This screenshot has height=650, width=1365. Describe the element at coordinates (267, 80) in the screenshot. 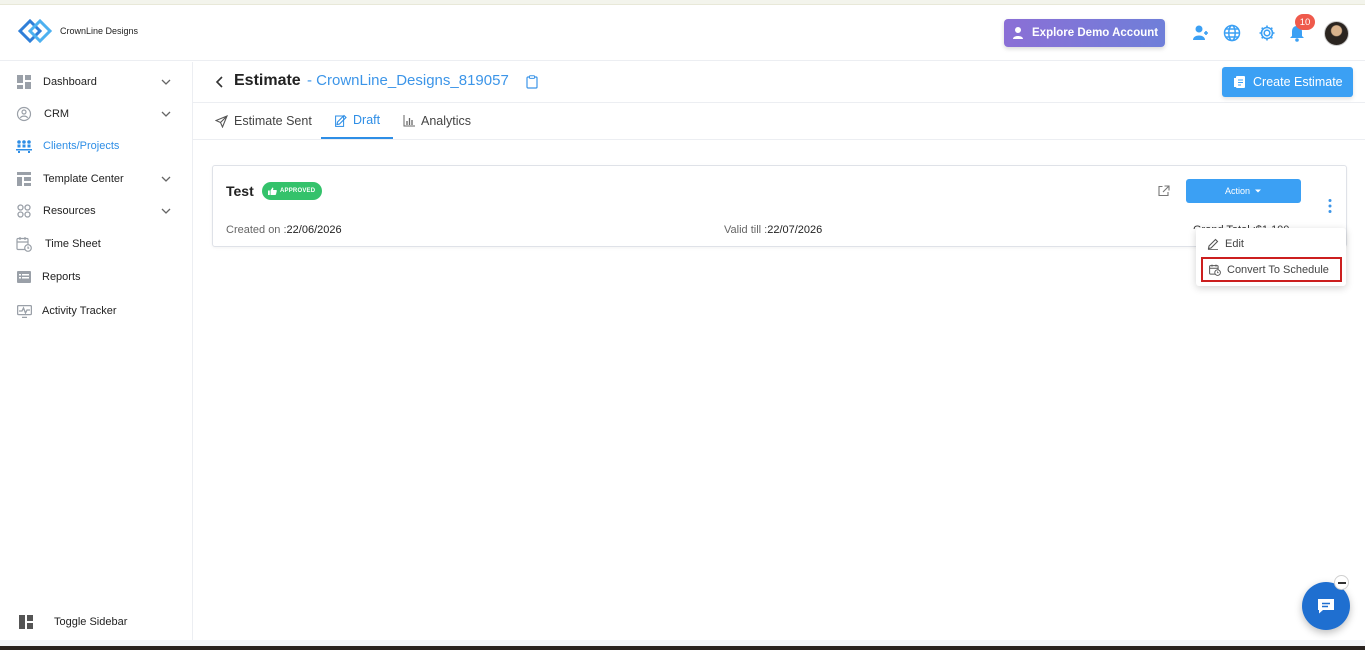

I see `page-title: Estimate` at that location.